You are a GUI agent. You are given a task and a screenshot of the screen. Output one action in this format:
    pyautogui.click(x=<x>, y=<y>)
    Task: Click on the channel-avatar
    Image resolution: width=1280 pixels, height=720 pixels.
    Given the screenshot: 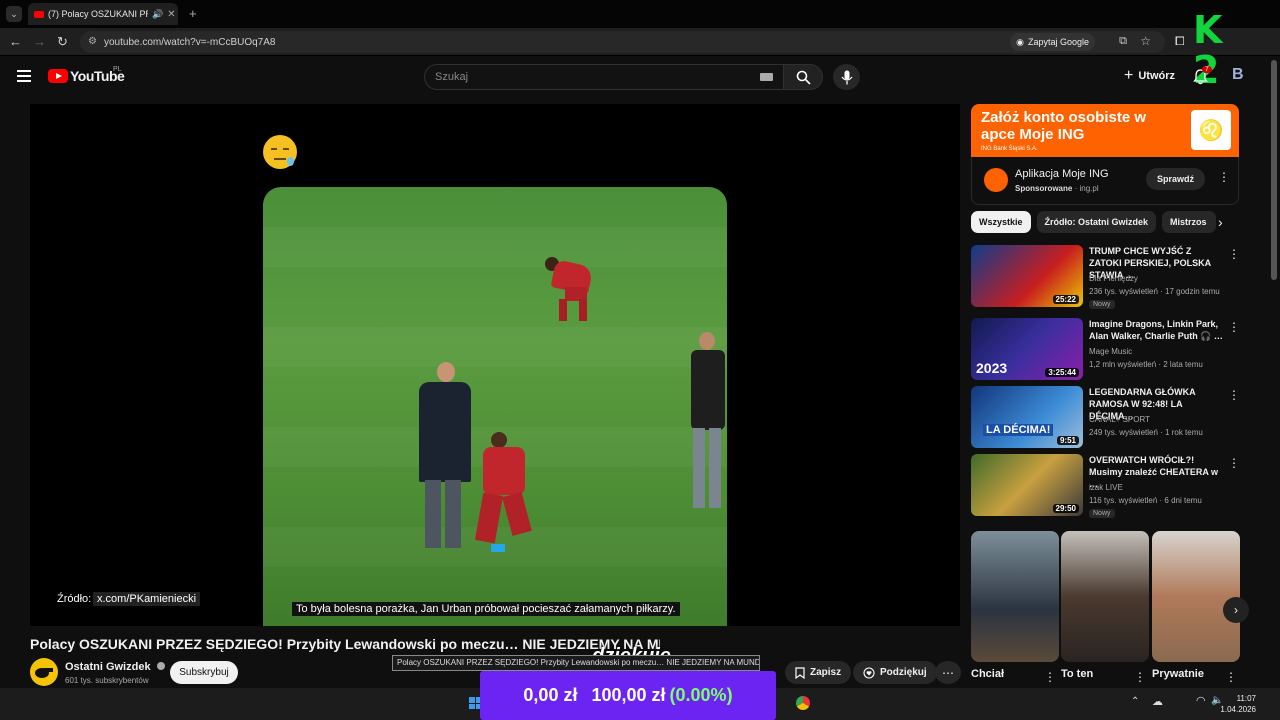 What is the action you would take?
    pyautogui.click(x=44, y=672)
    